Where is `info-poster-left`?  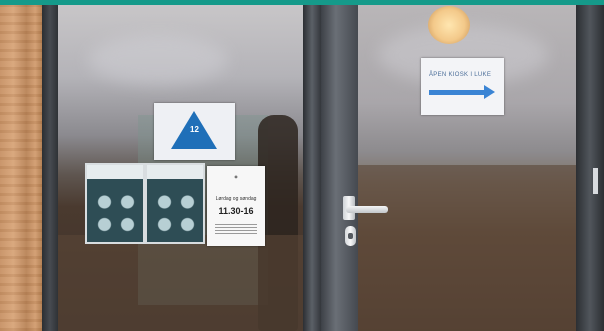 info-poster-left is located at coordinates (115, 203).